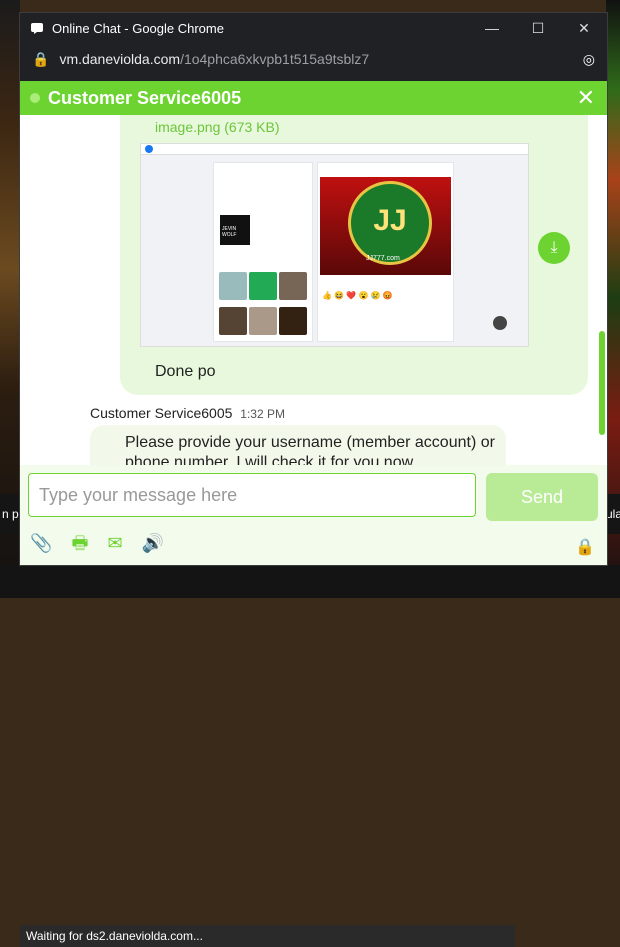  Describe the element at coordinates (40, 59) in the screenshot. I see `lock-icon: 🔒` at that location.